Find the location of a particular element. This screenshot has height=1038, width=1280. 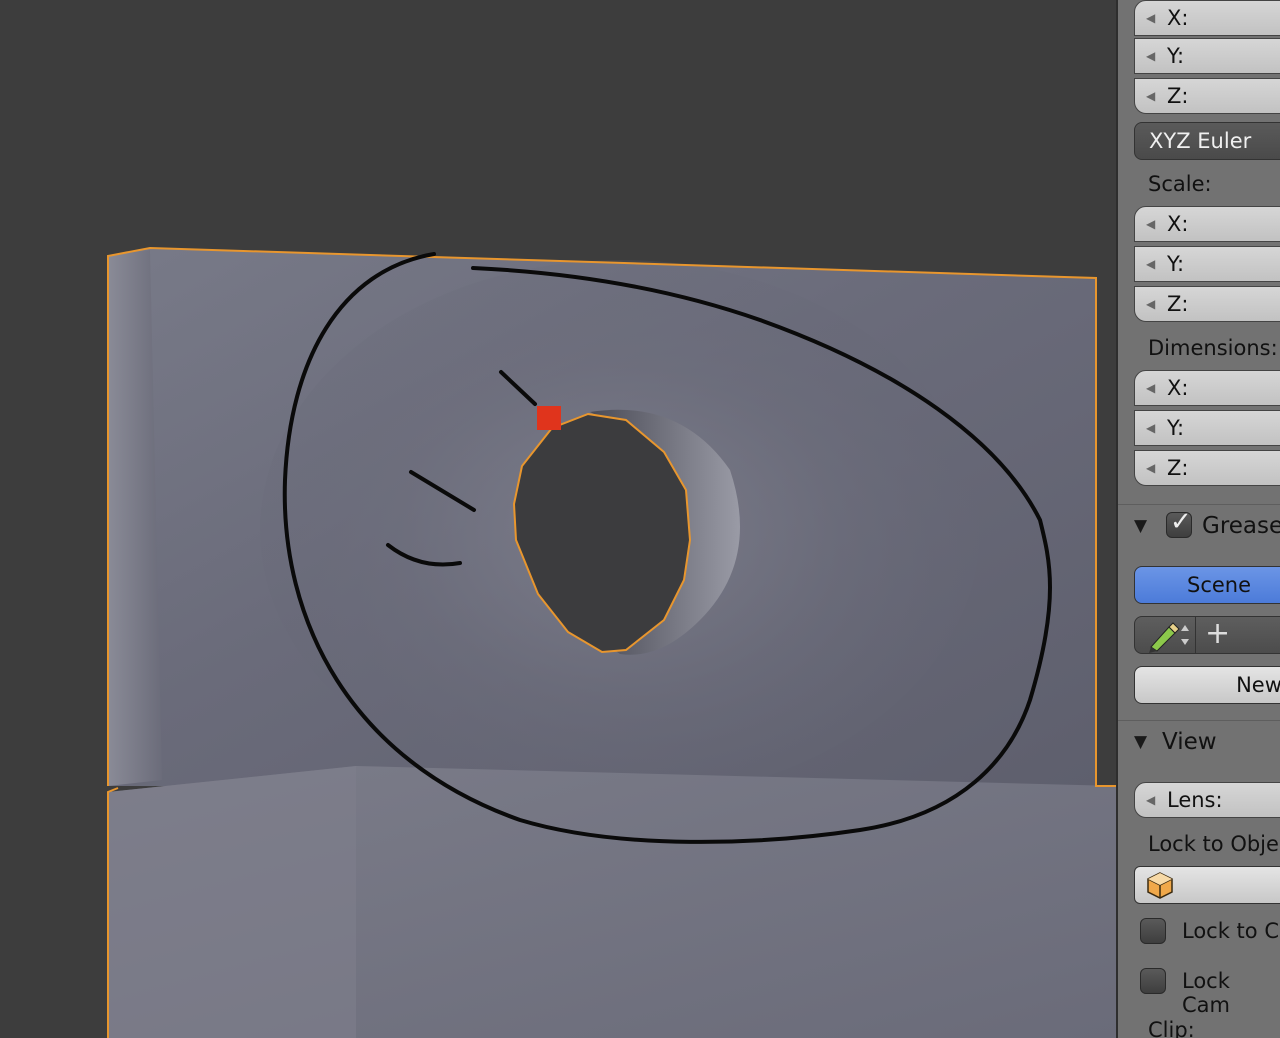

lock-camera-checkbox is located at coordinates (1153, 981).